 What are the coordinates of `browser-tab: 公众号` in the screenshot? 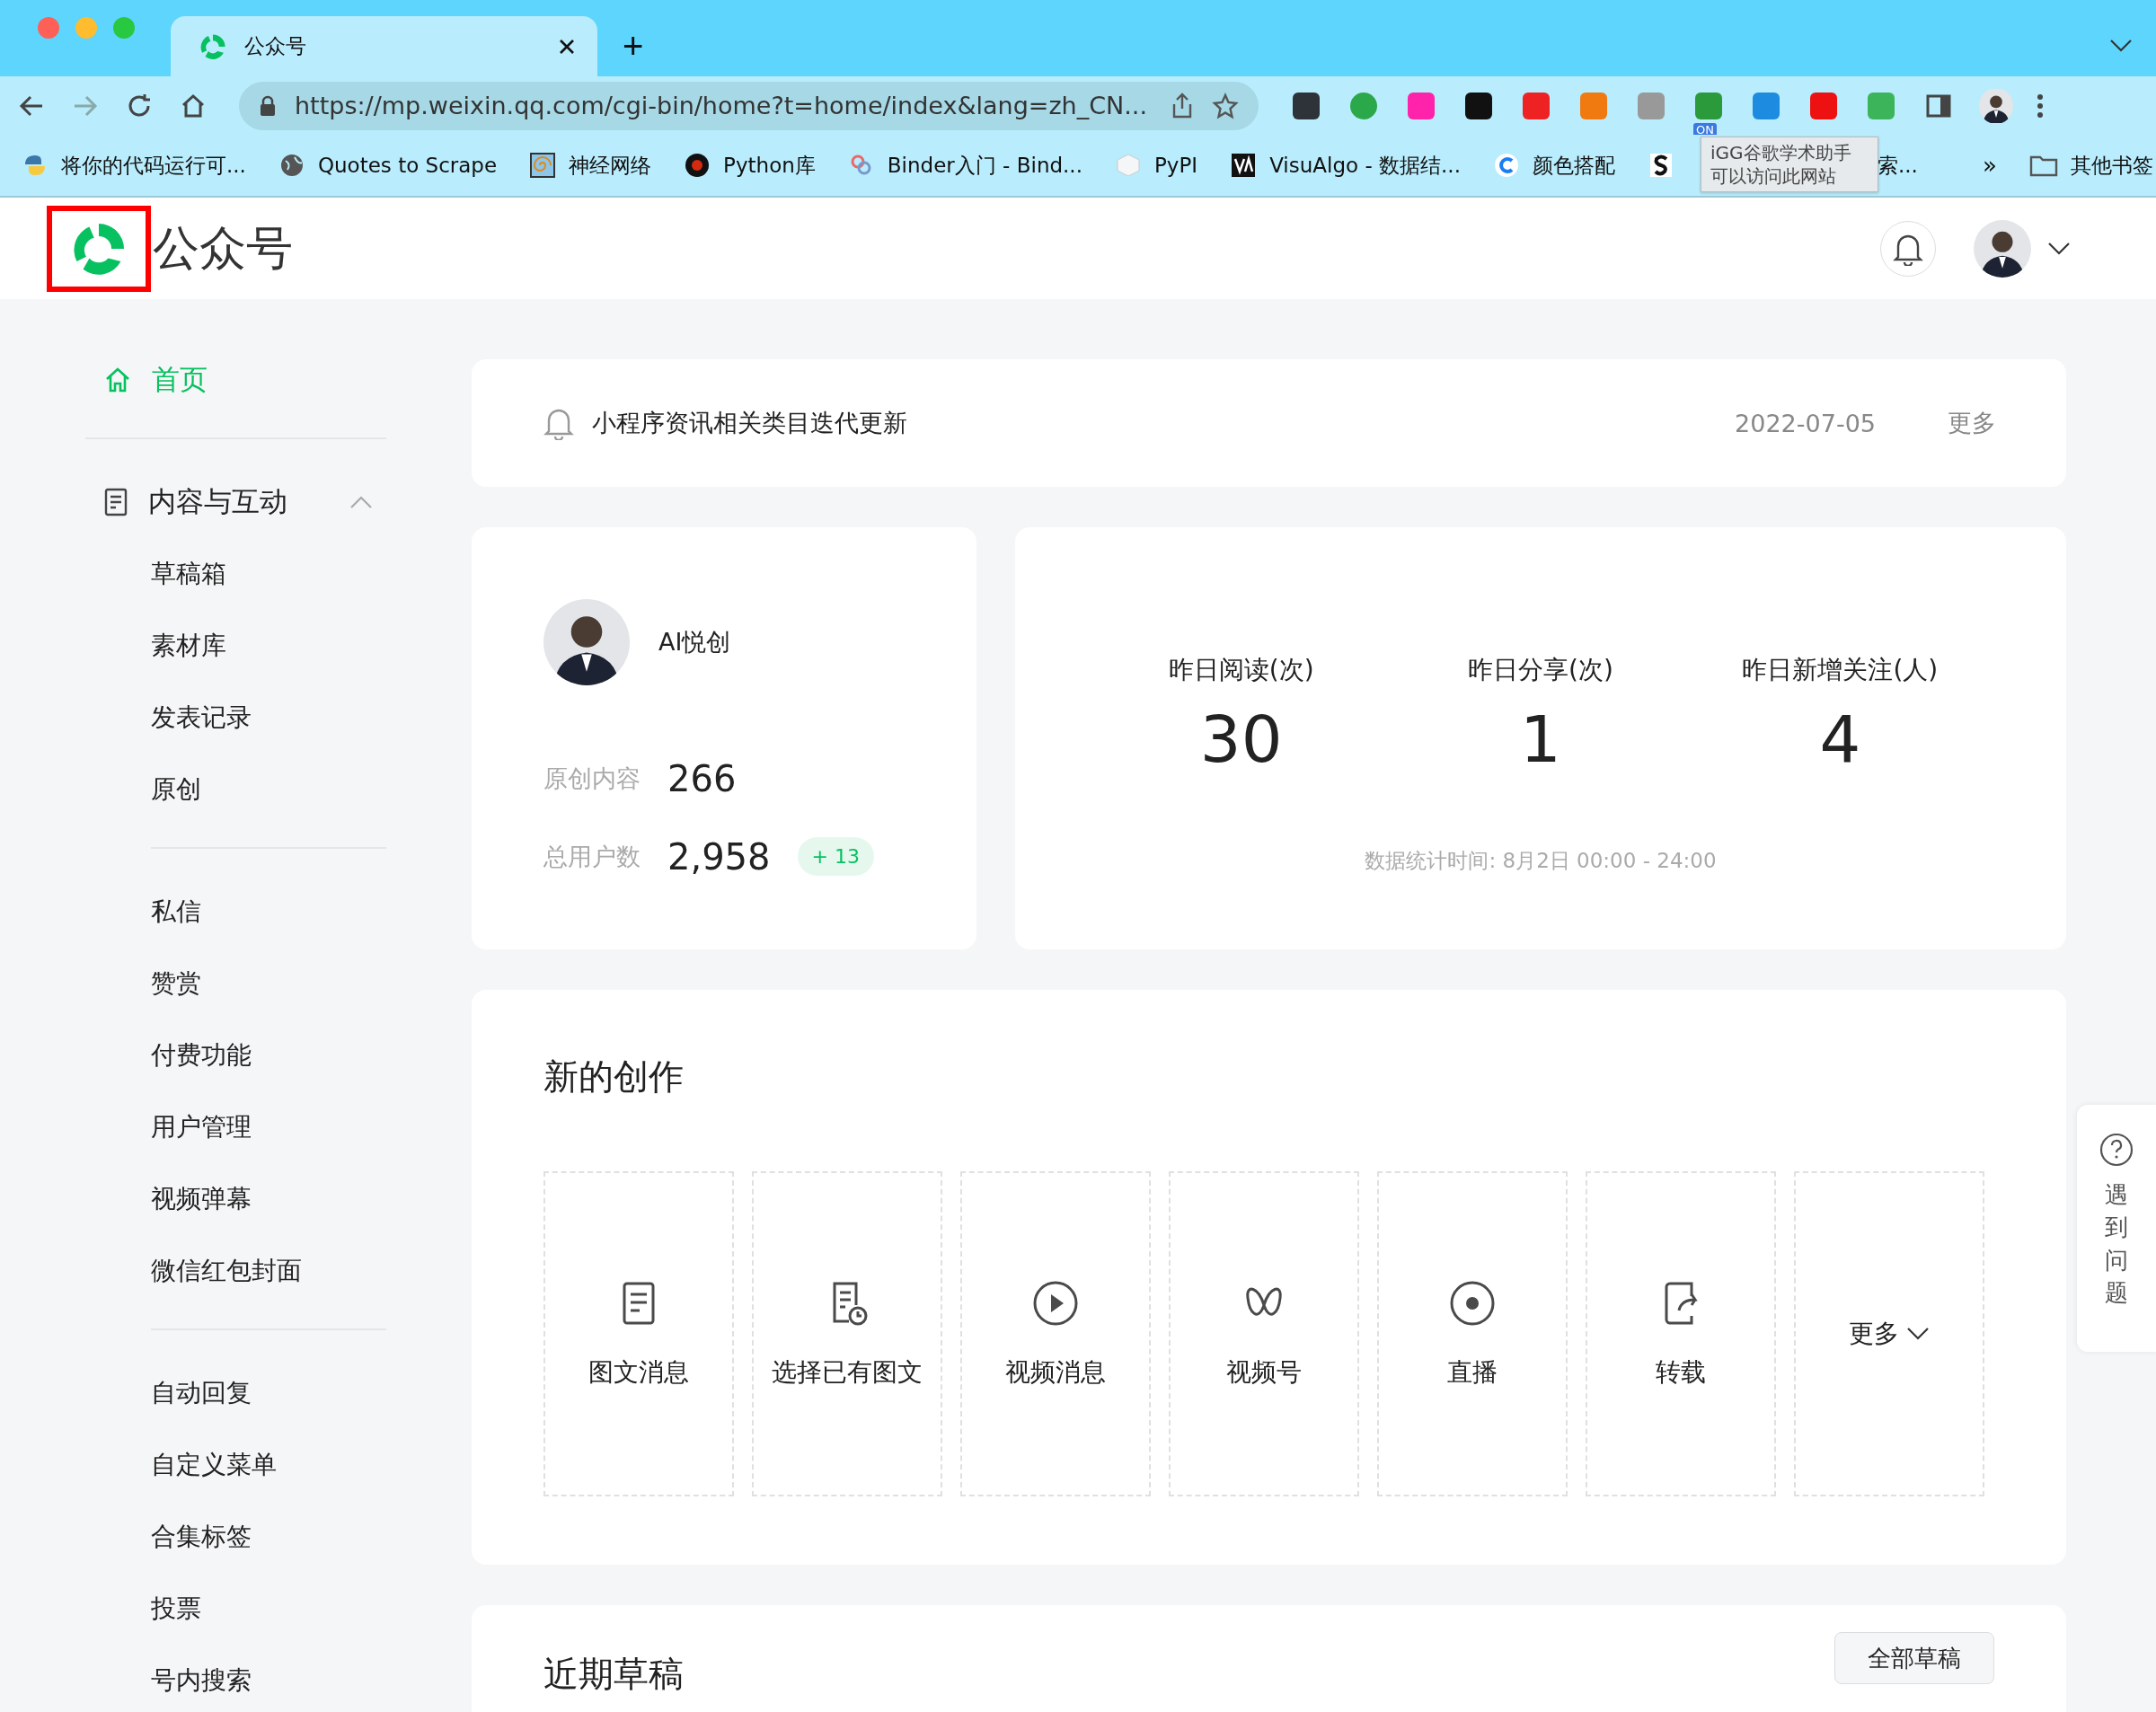 It's located at (384, 46).